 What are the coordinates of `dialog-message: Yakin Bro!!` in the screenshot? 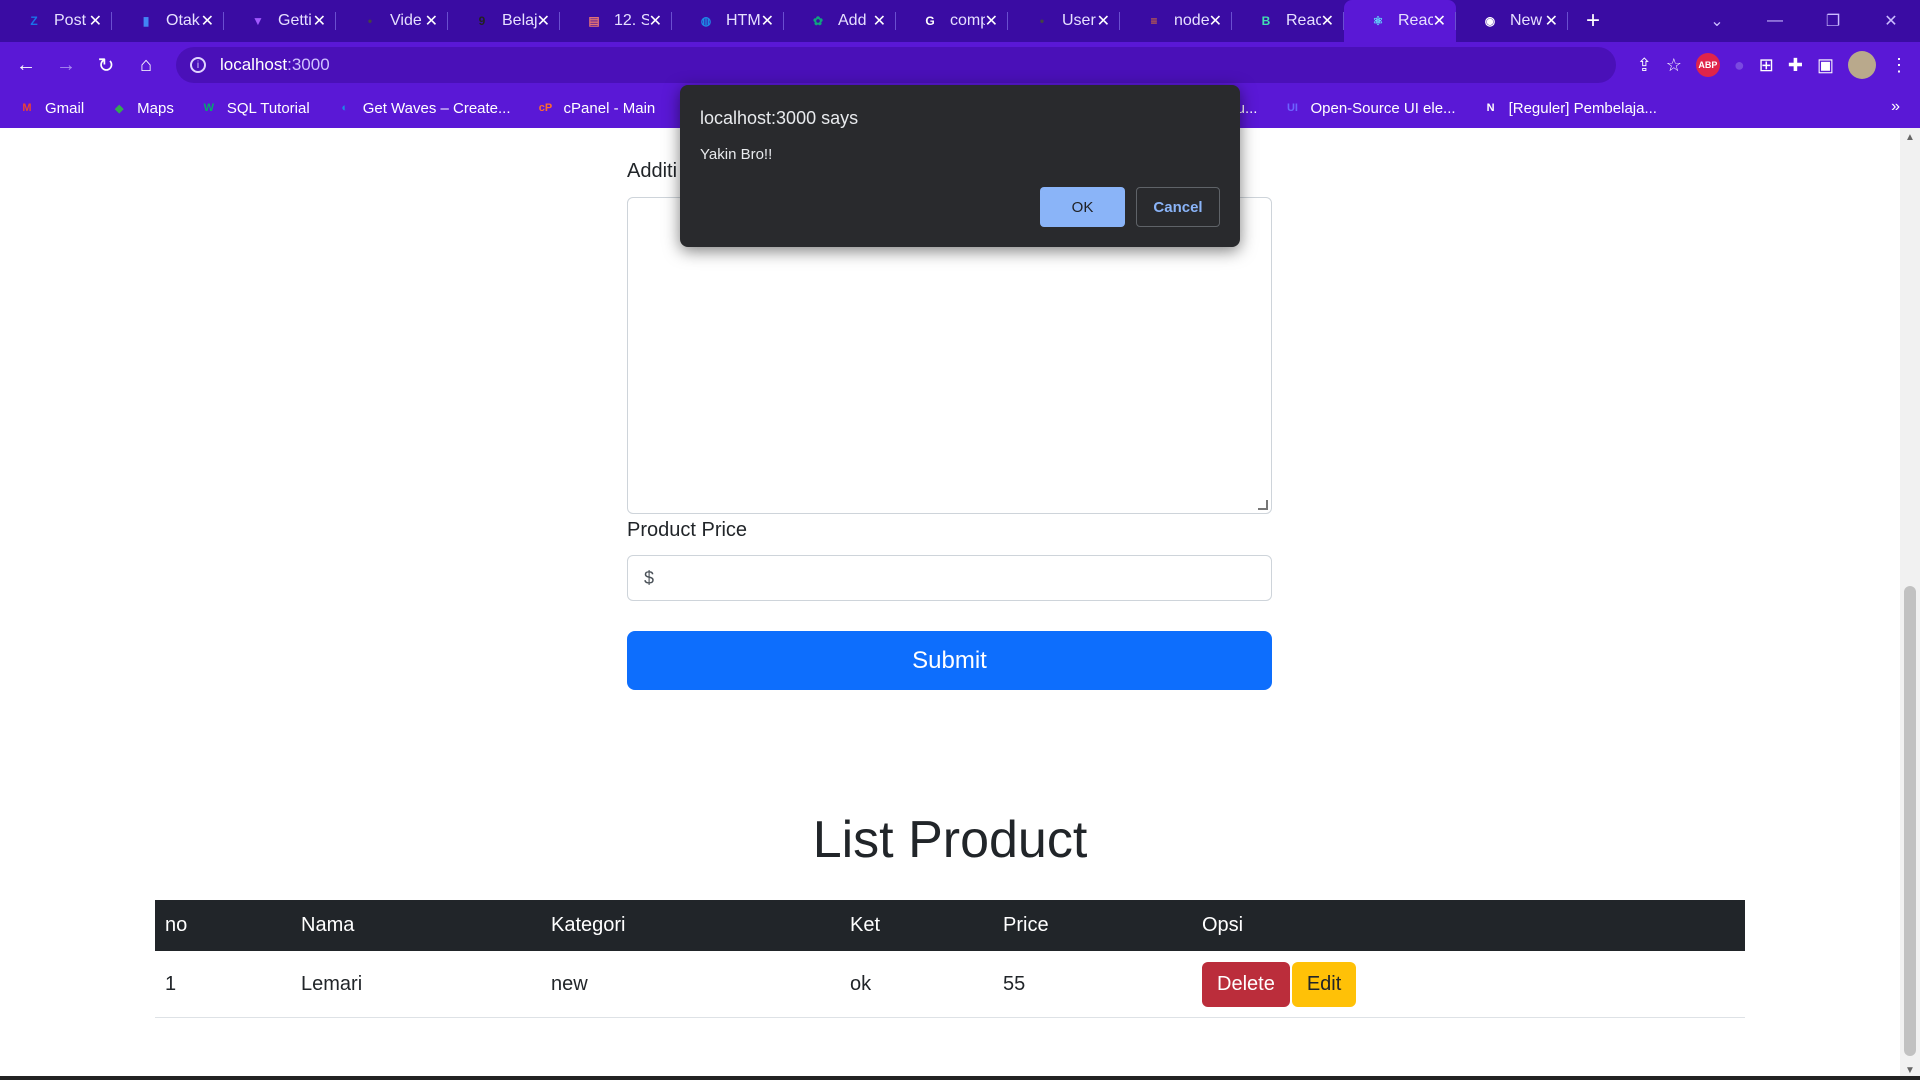 It's located at (736, 154).